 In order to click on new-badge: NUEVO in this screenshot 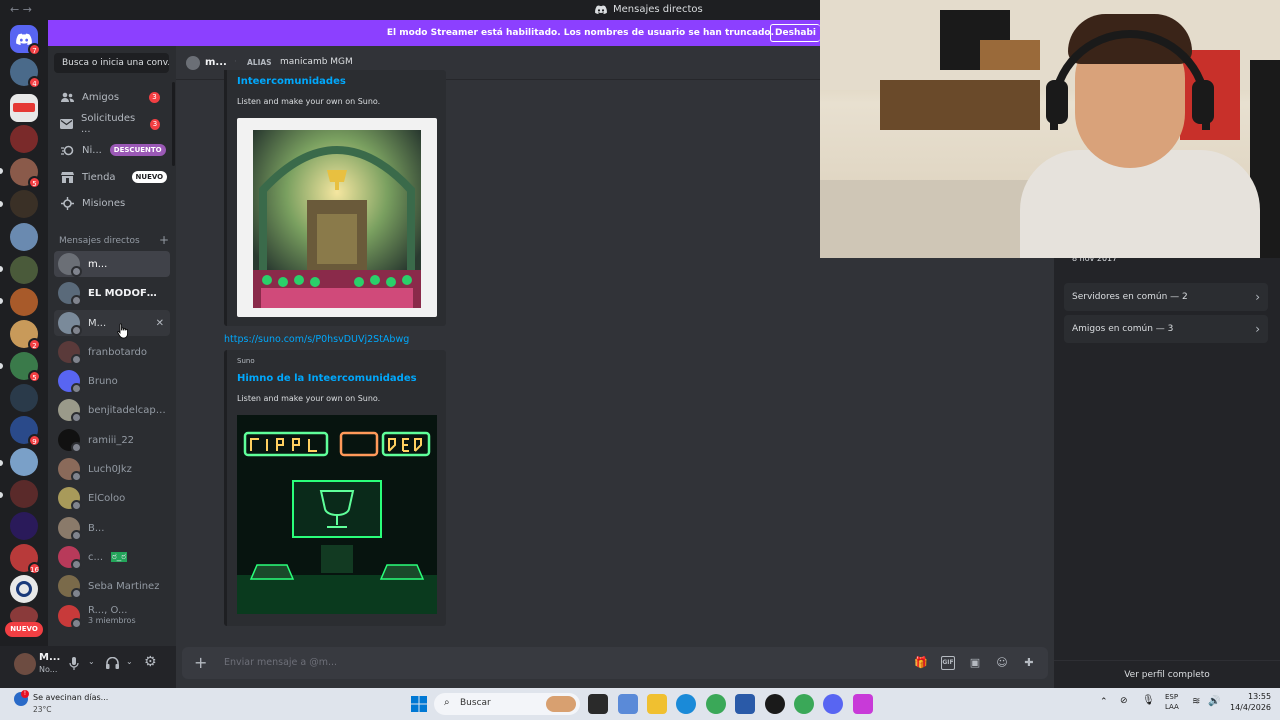, I will do `click(24, 629)`.